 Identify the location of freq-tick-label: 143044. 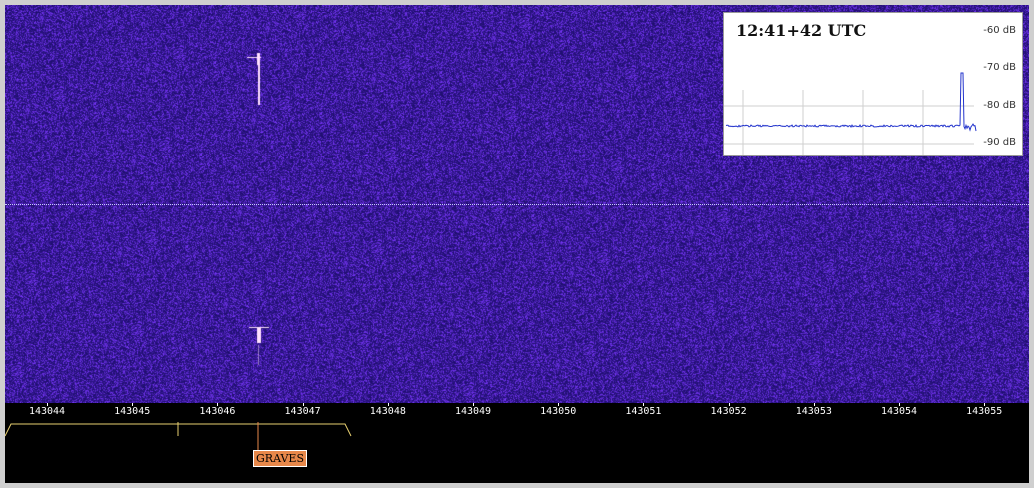
(47, 411).